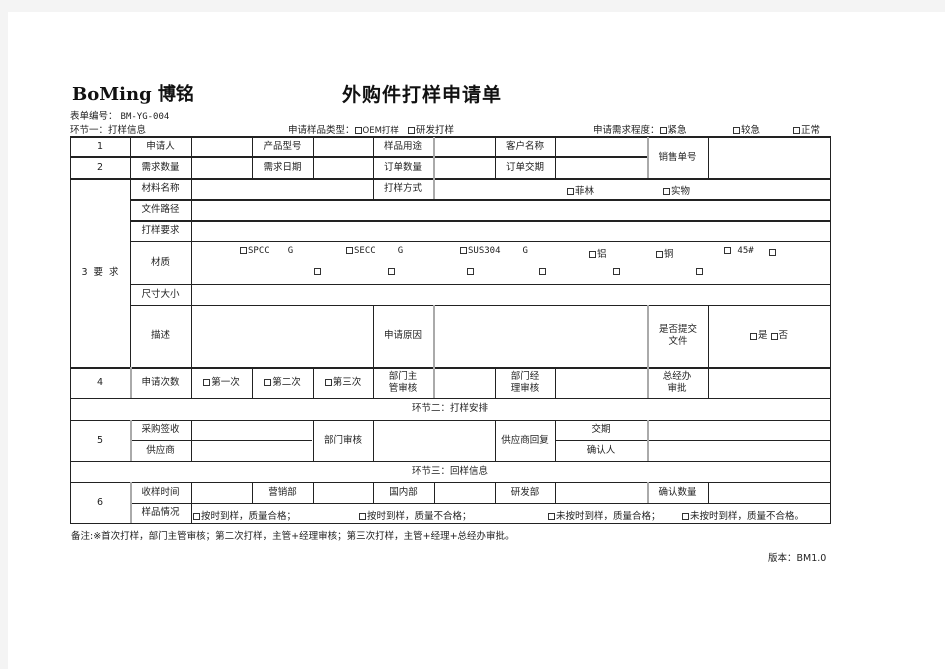 The height and width of the screenshot is (669, 945). I want to click on gm-office-label: 总经办审批, so click(677, 382).